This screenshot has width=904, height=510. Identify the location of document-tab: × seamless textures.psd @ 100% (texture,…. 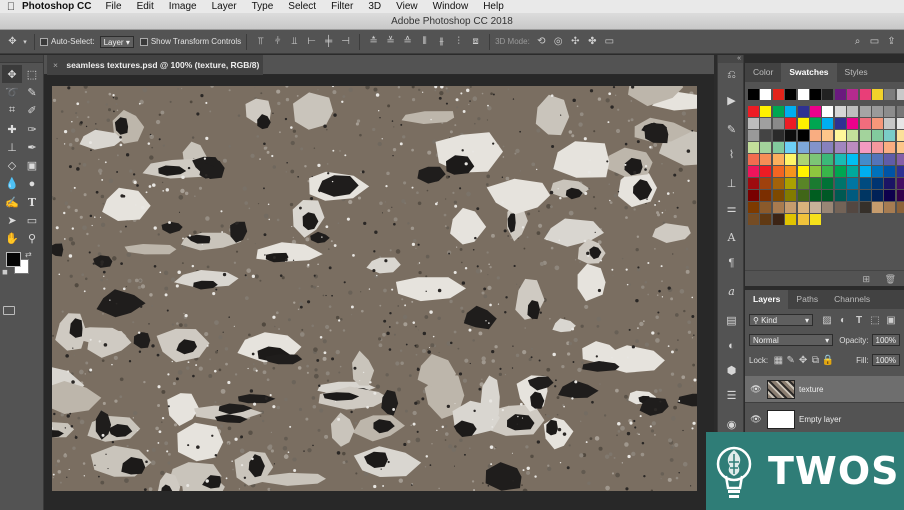
(155, 65).